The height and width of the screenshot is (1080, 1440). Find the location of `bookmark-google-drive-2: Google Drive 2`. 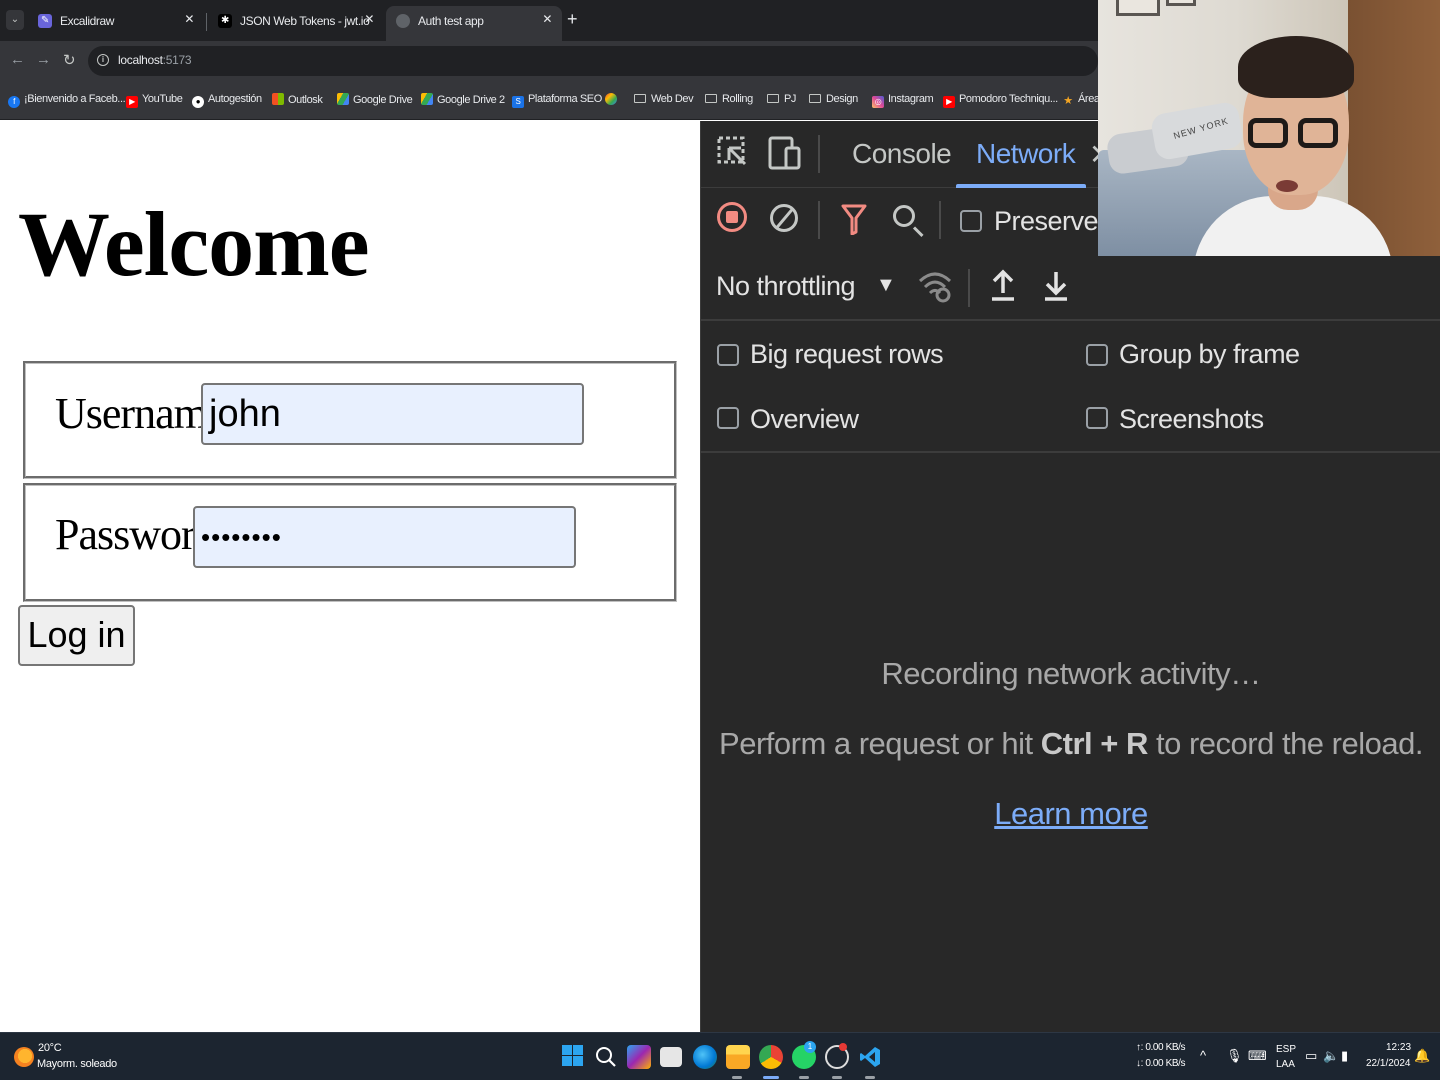

bookmark-google-drive-2: Google Drive 2 is located at coordinates (463, 101).